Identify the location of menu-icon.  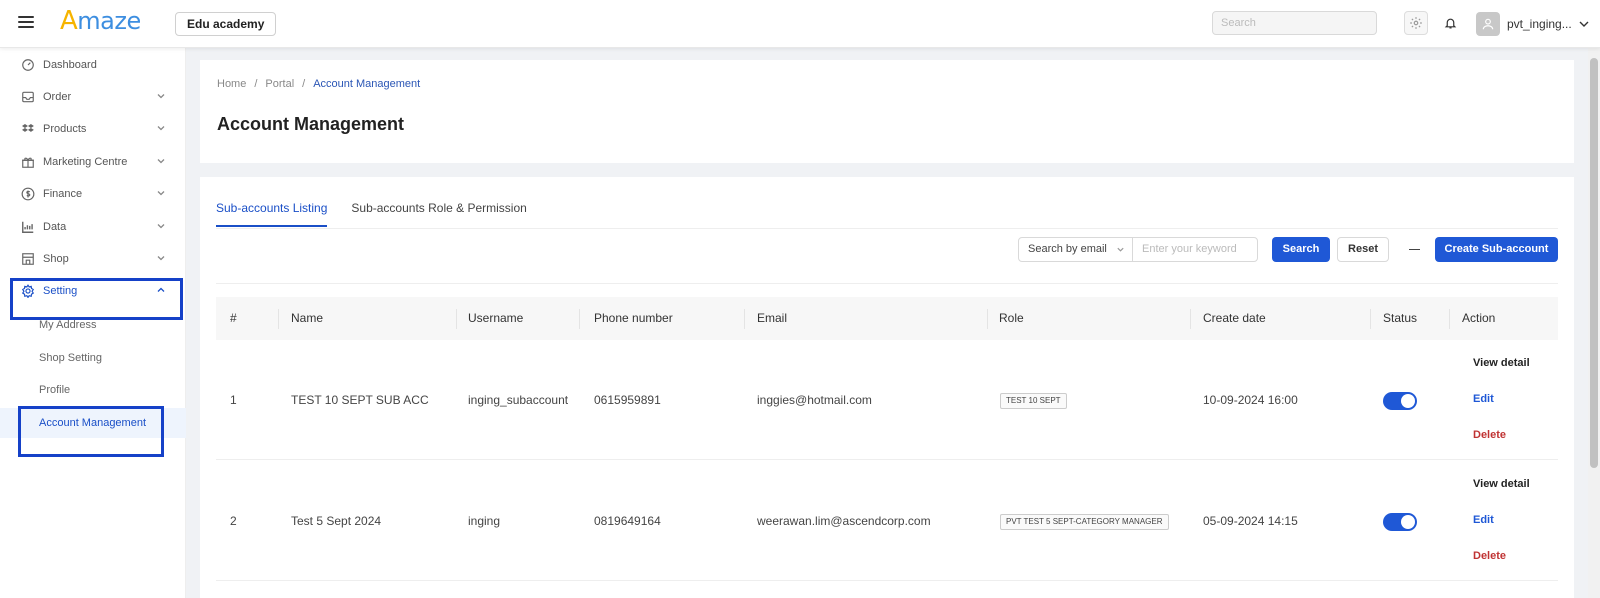
(26, 22).